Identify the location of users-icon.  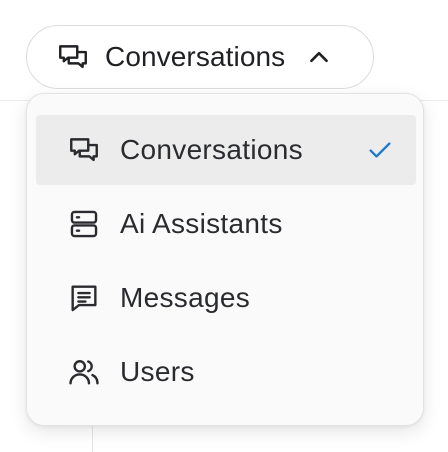
(84, 372).